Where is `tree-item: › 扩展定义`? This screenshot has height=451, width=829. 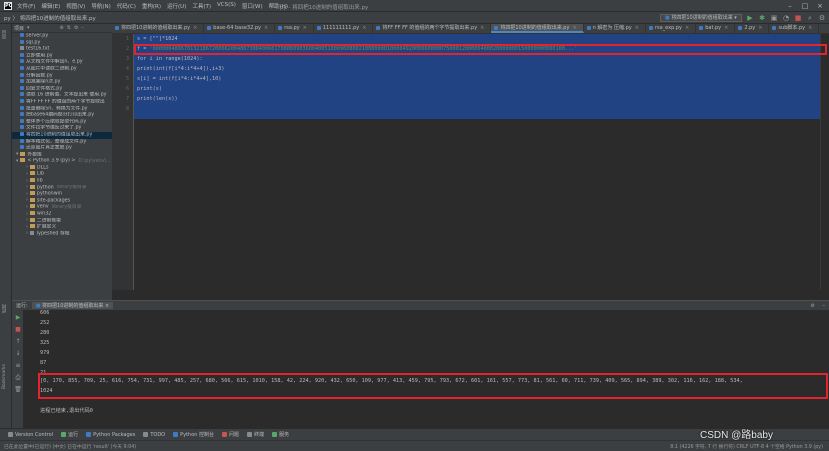 tree-item: › 扩展定义 is located at coordinates (62, 227).